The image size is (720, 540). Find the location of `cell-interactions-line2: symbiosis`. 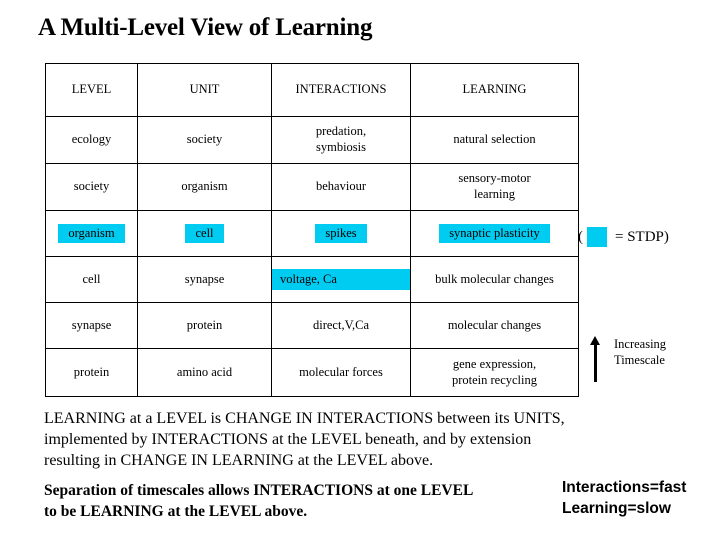

cell-interactions-line2: symbiosis is located at coordinates (340, 147).